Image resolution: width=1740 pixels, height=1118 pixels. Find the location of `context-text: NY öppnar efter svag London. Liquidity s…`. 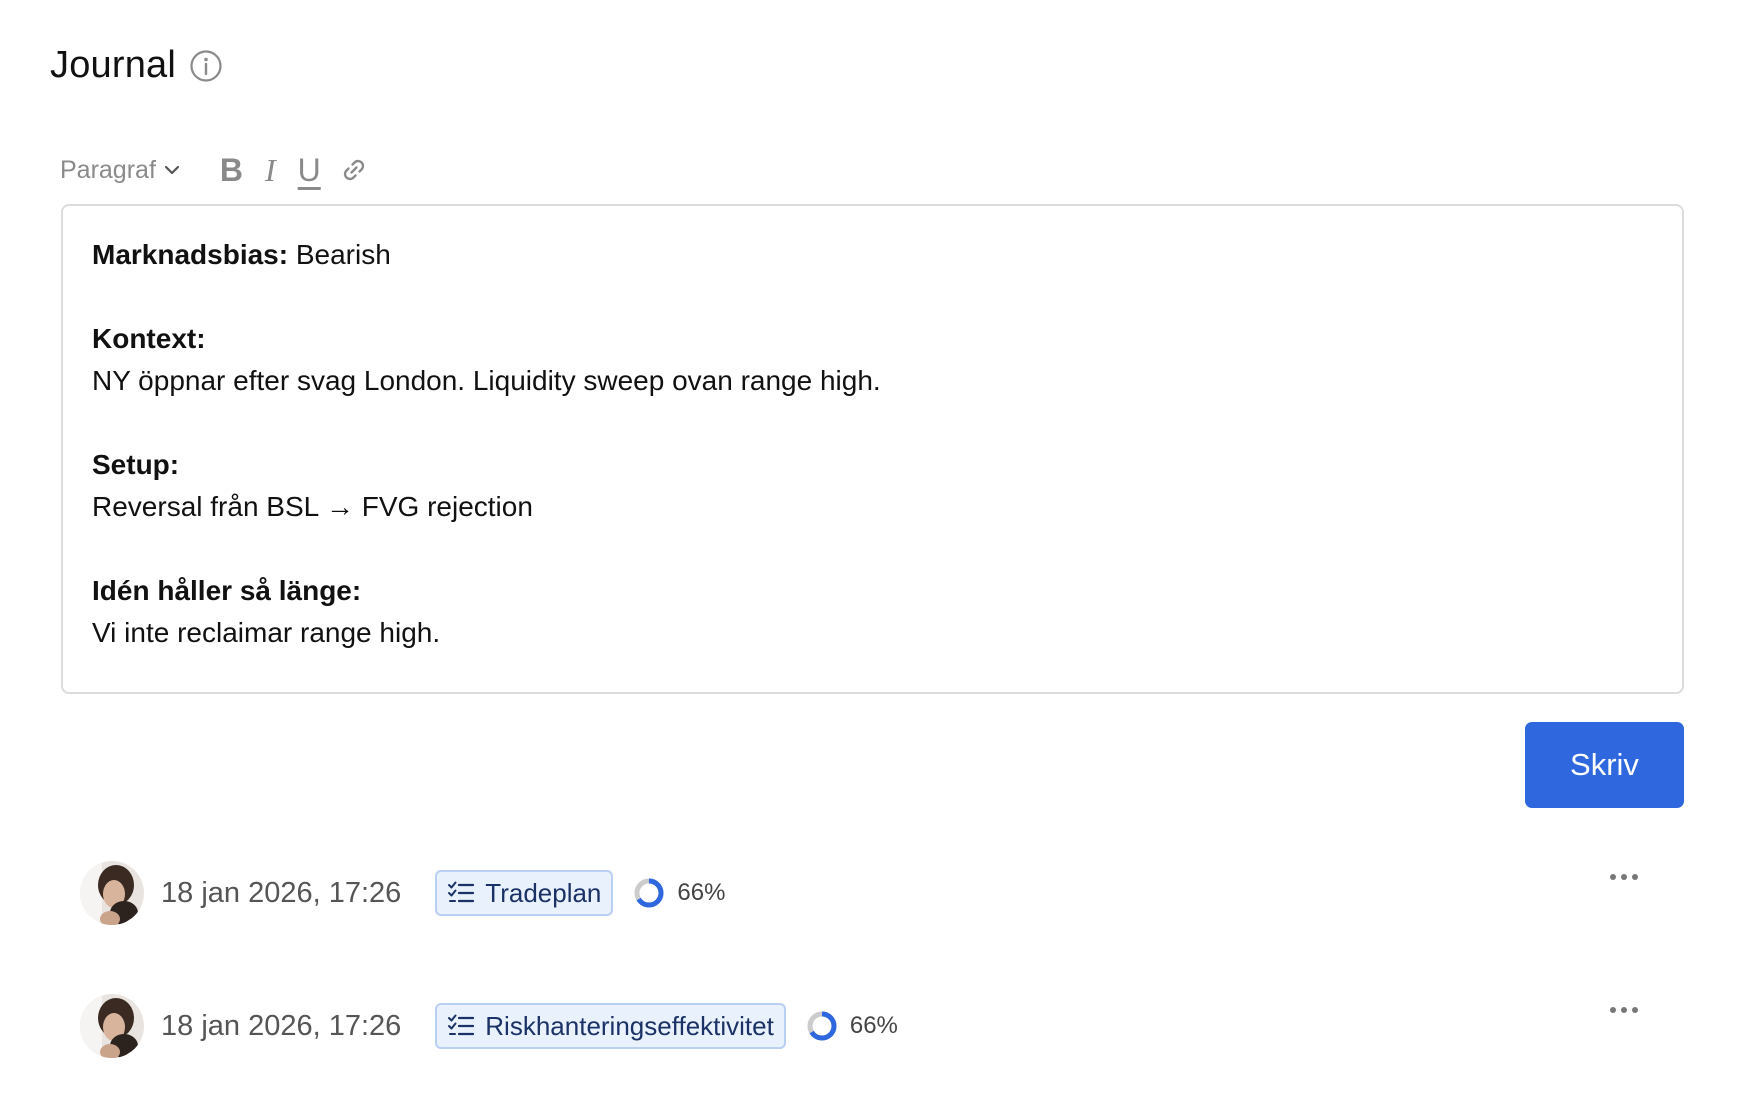

context-text: NY öppnar efter svag London. Liquidity s… is located at coordinates (486, 380).